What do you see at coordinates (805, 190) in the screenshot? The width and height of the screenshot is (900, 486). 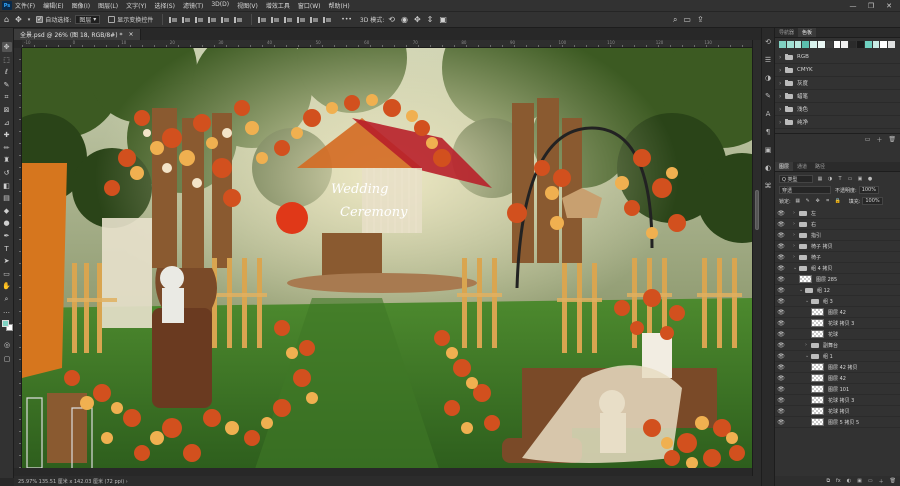 I see `blend-mode-dropdown: 穿透` at bounding box center [805, 190].